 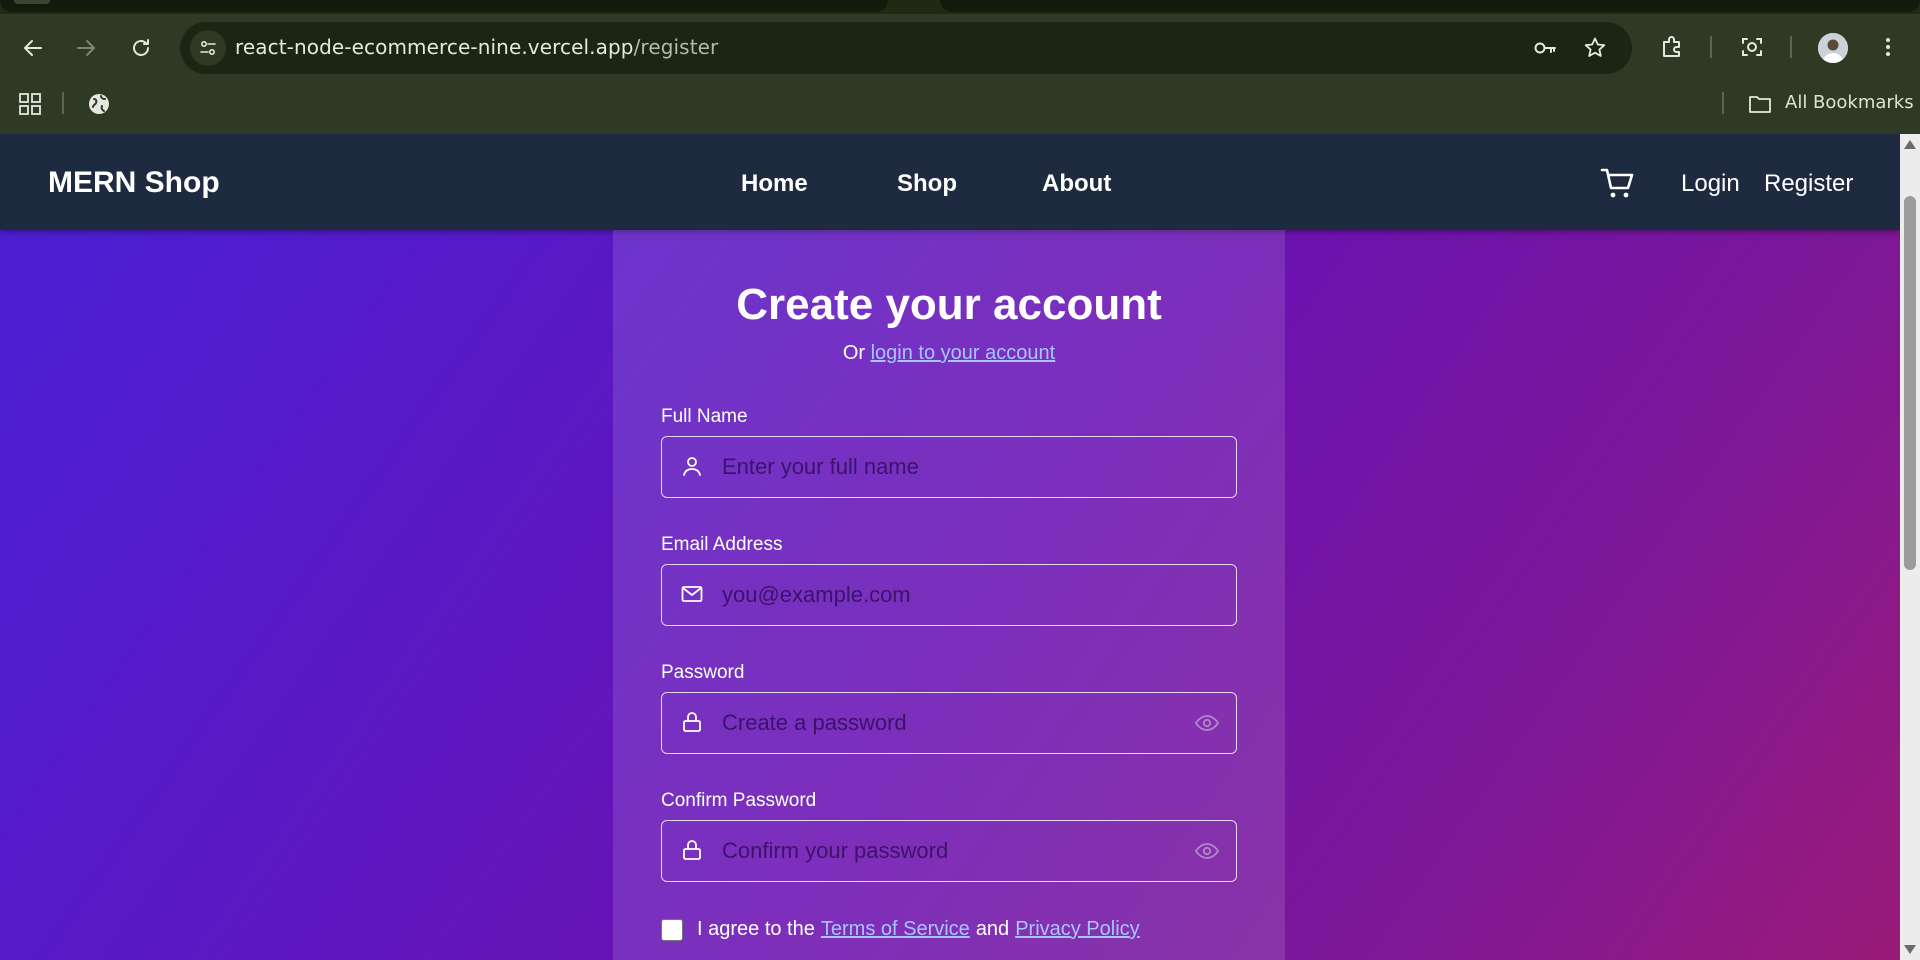 I want to click on reload-icon, so click(x=141, y=47).